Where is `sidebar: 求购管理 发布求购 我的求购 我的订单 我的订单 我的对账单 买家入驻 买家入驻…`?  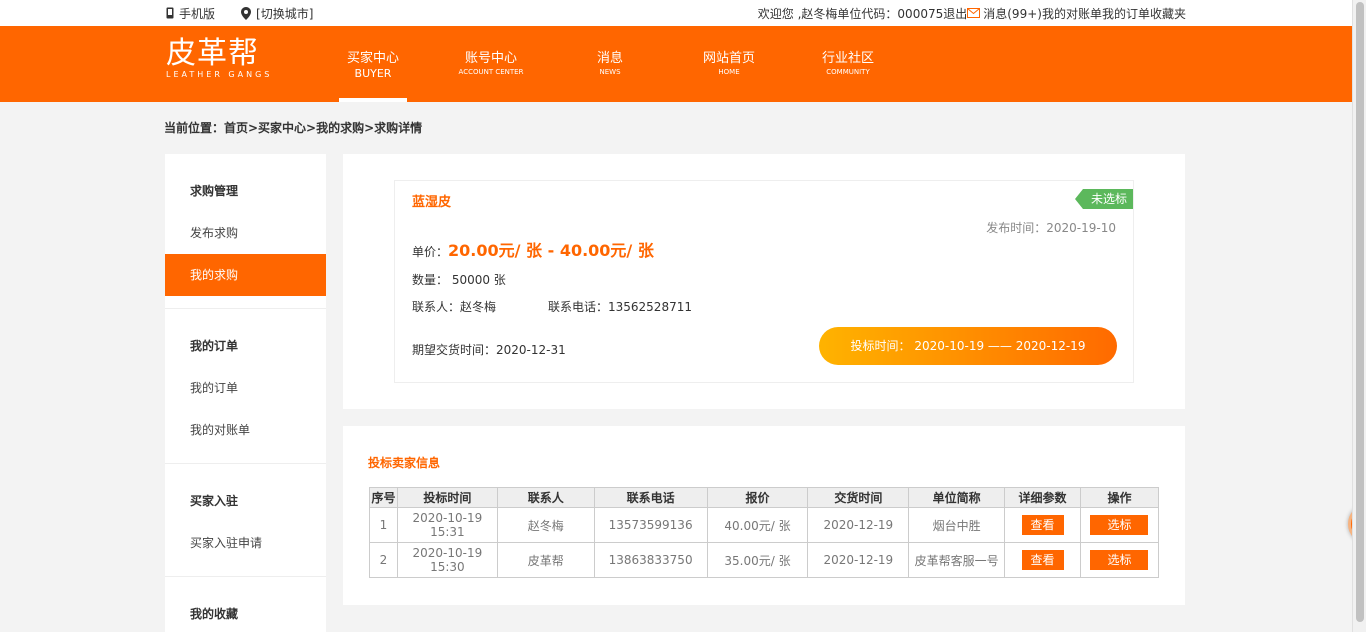
sidebar: 求购管理 发布求购 我的求购 我的订单 我的订单 我的对账单 买家入驻 买家入驻… is located at coordinates (245, 393).